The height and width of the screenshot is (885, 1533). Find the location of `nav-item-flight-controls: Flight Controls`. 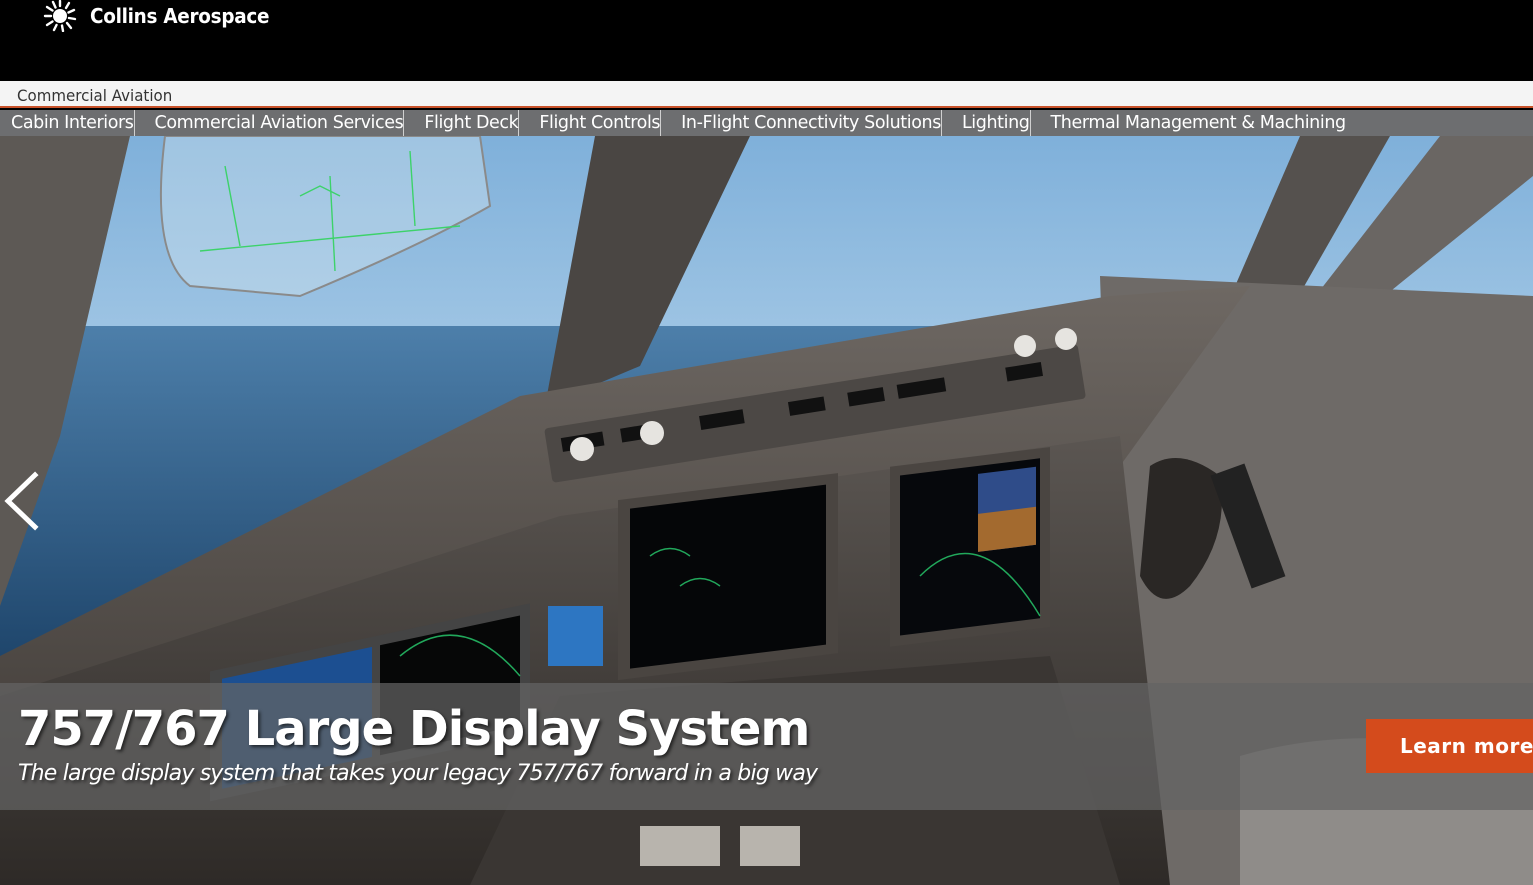

nav-item-flight-controls: Flight Controls is located at coordinates (590, 123).